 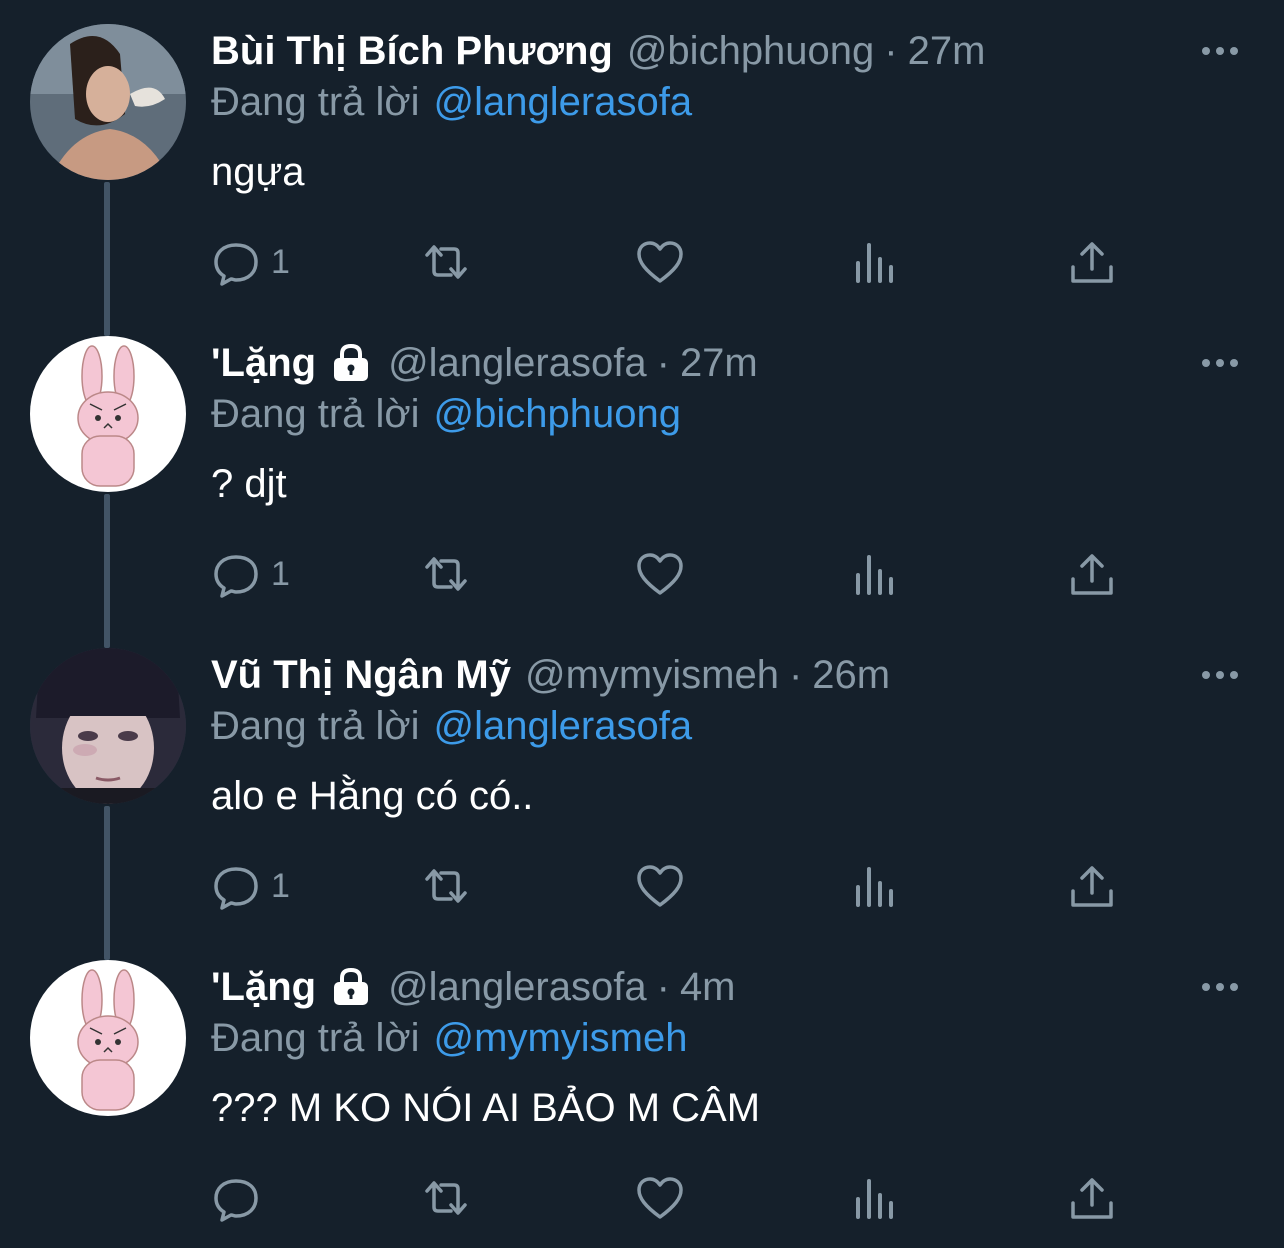 I want to click on username: @bichphuong, so click(x=750, y=51).